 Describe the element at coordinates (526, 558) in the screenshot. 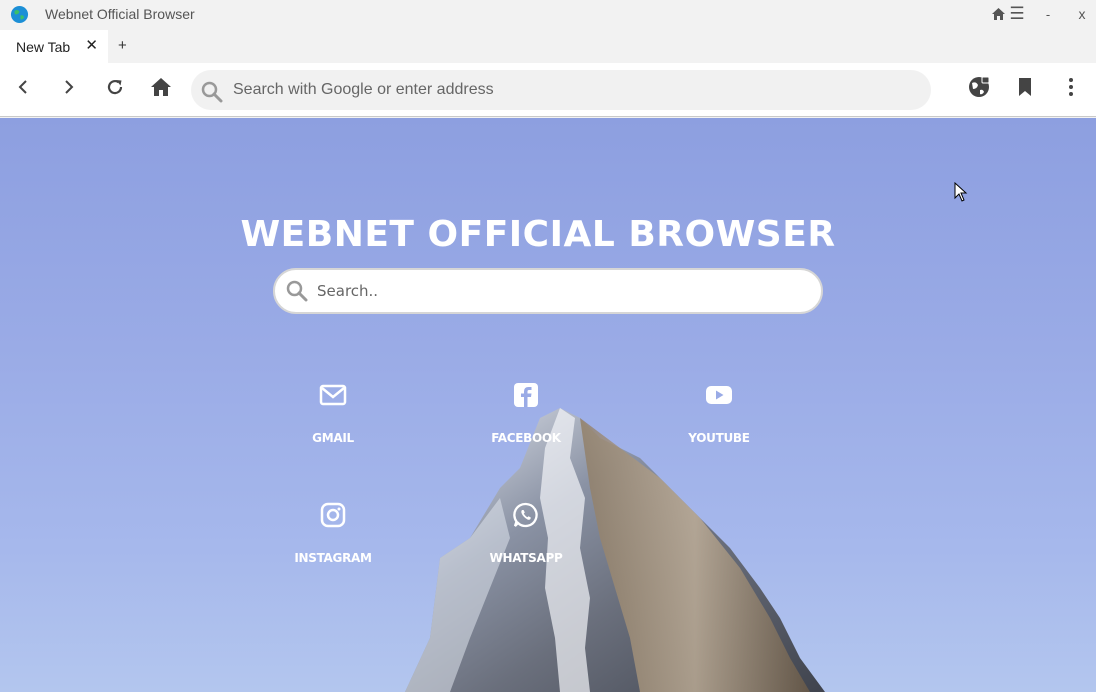

I see `shortcut-label: WHATSAPP` at that location.